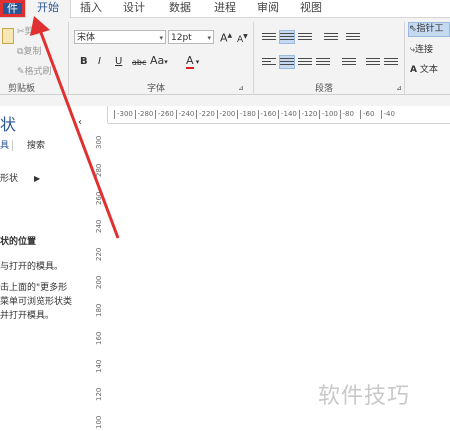 Image resolution: width=450 pixels, height=431 pixels. I want to click on annotation-arrow, so click(75, 127).